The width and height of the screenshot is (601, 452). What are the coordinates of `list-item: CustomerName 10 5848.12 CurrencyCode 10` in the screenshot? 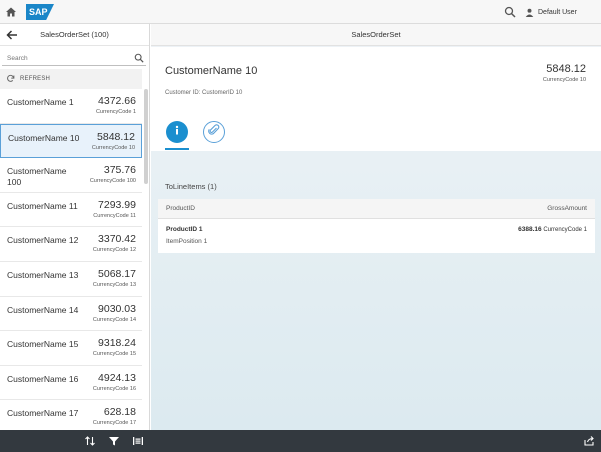 It's located at (71, 141).